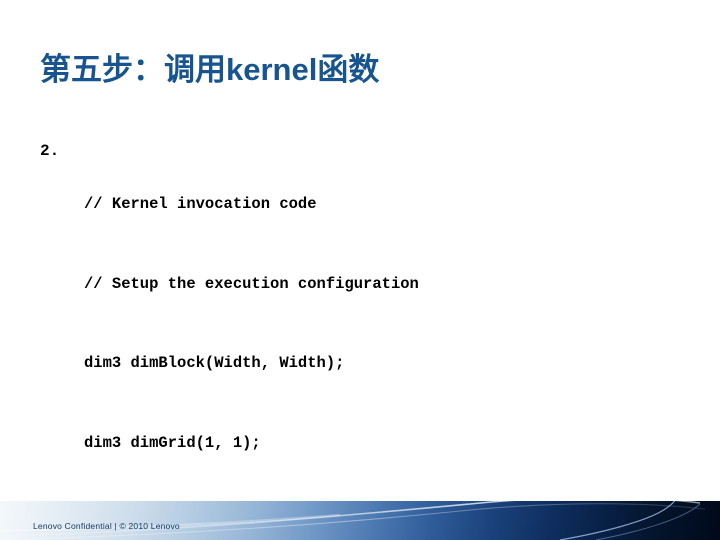 This screenshot has width=720, height=540. I want to click on slide-title: 第五步：调用kernel函数, so click(210, 69).